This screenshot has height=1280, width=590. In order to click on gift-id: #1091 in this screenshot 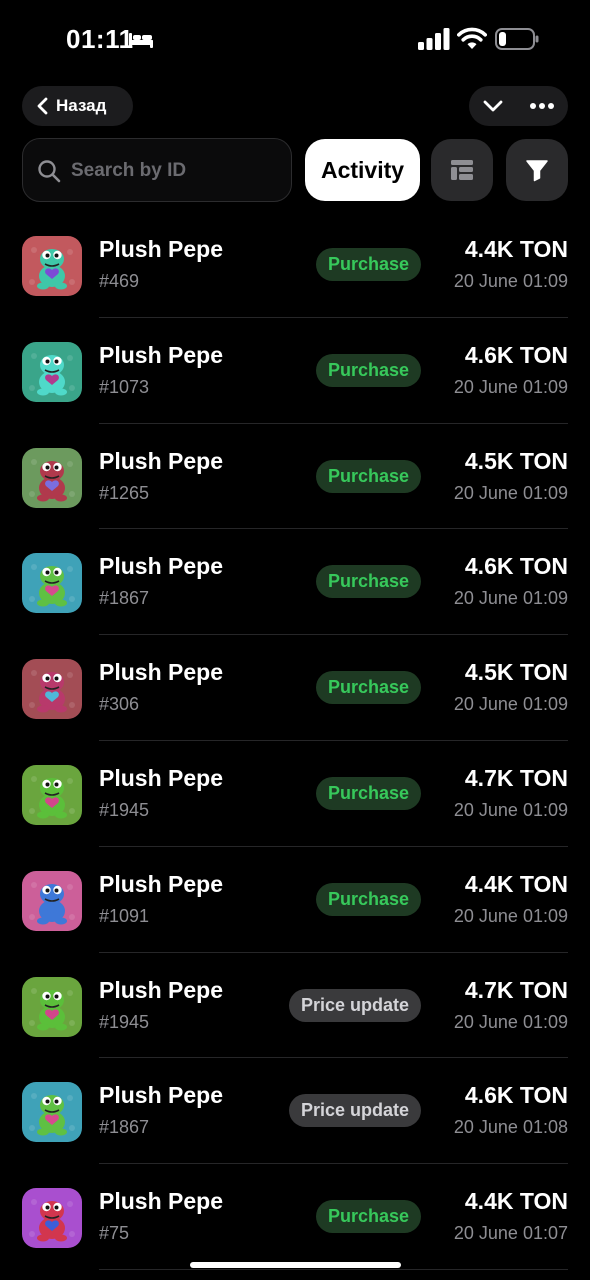, I will do `click(124, 915)`.